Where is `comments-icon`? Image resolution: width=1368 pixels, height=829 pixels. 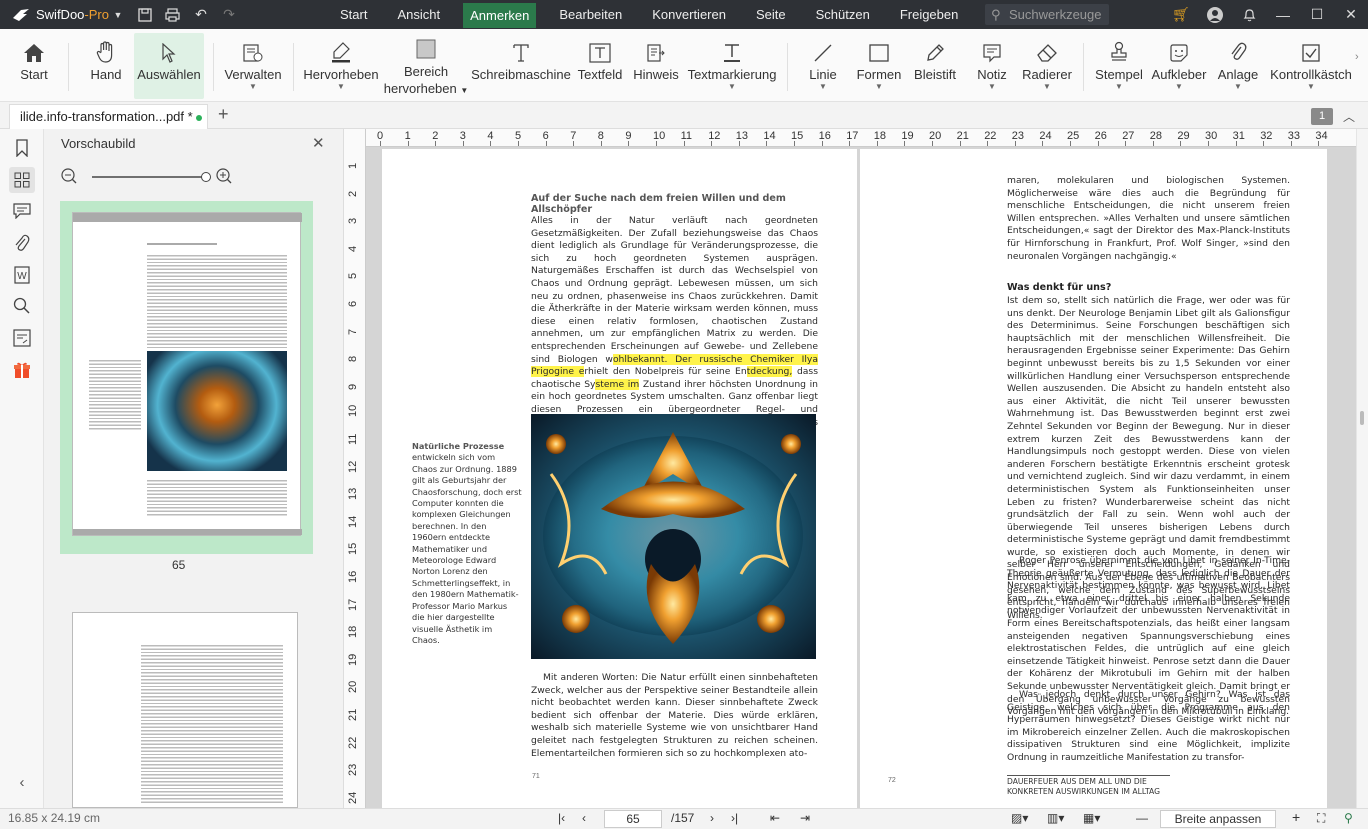 comments-icon is located at coordinates (22, 211).